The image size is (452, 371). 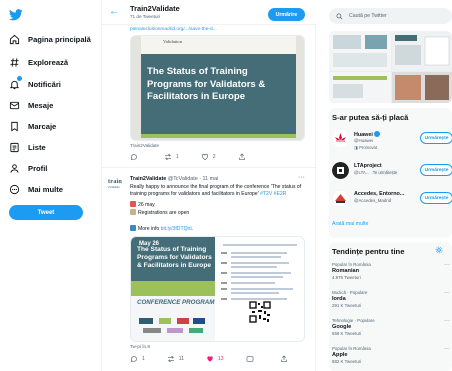 What do you see at coordinates (19, 78) in the screenshot?
I see `notification-dot` at bounding box center [19, 78].